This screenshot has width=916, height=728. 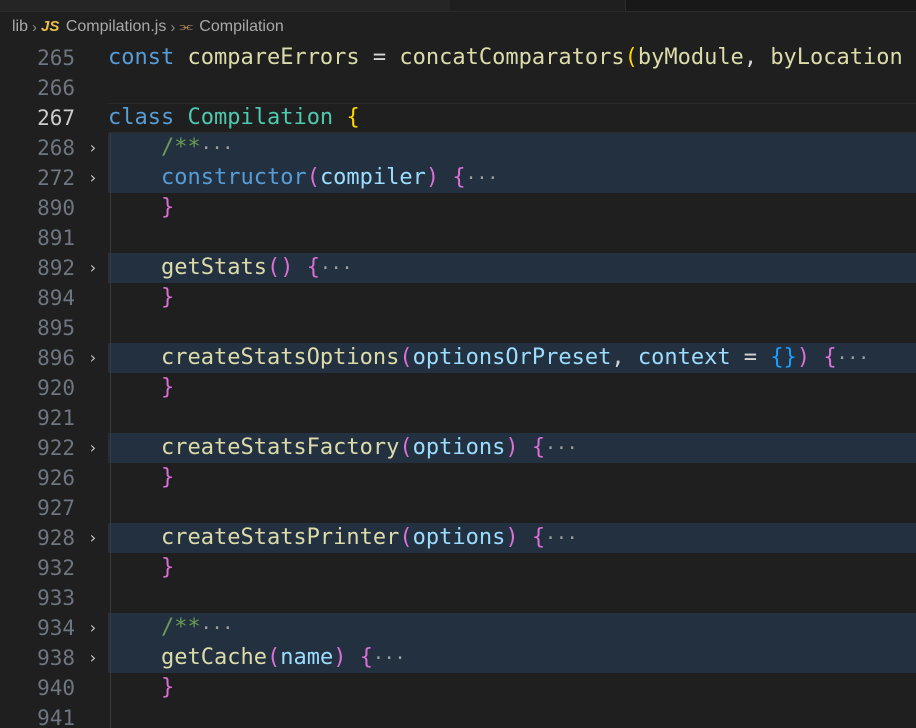 I want to click on code-line: 892 › getStats() {···, so click(x=458, y=268).